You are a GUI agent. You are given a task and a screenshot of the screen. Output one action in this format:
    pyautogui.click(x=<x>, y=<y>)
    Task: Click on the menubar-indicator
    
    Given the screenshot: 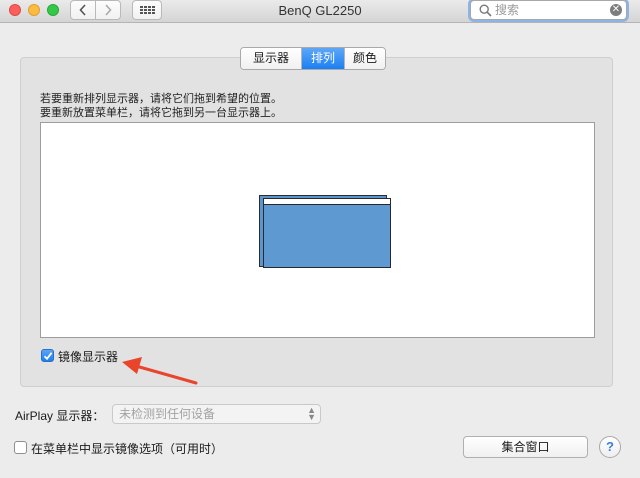 What is the action you would take?
    pyautogui.click(x=327, y=202)
    